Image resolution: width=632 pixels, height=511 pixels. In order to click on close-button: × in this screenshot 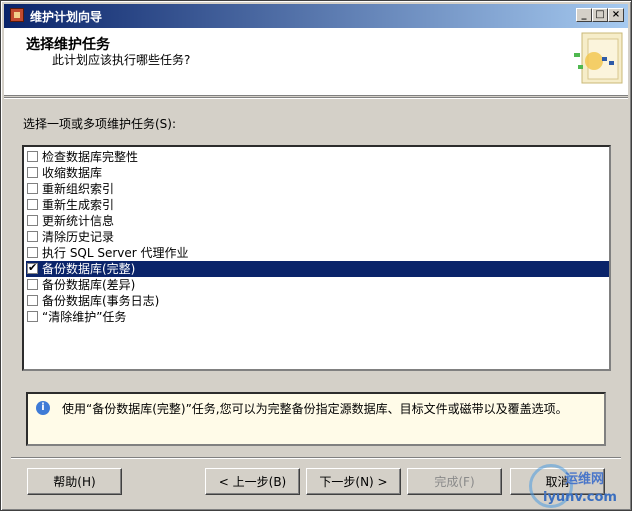, I will do `click(616, 15)`.